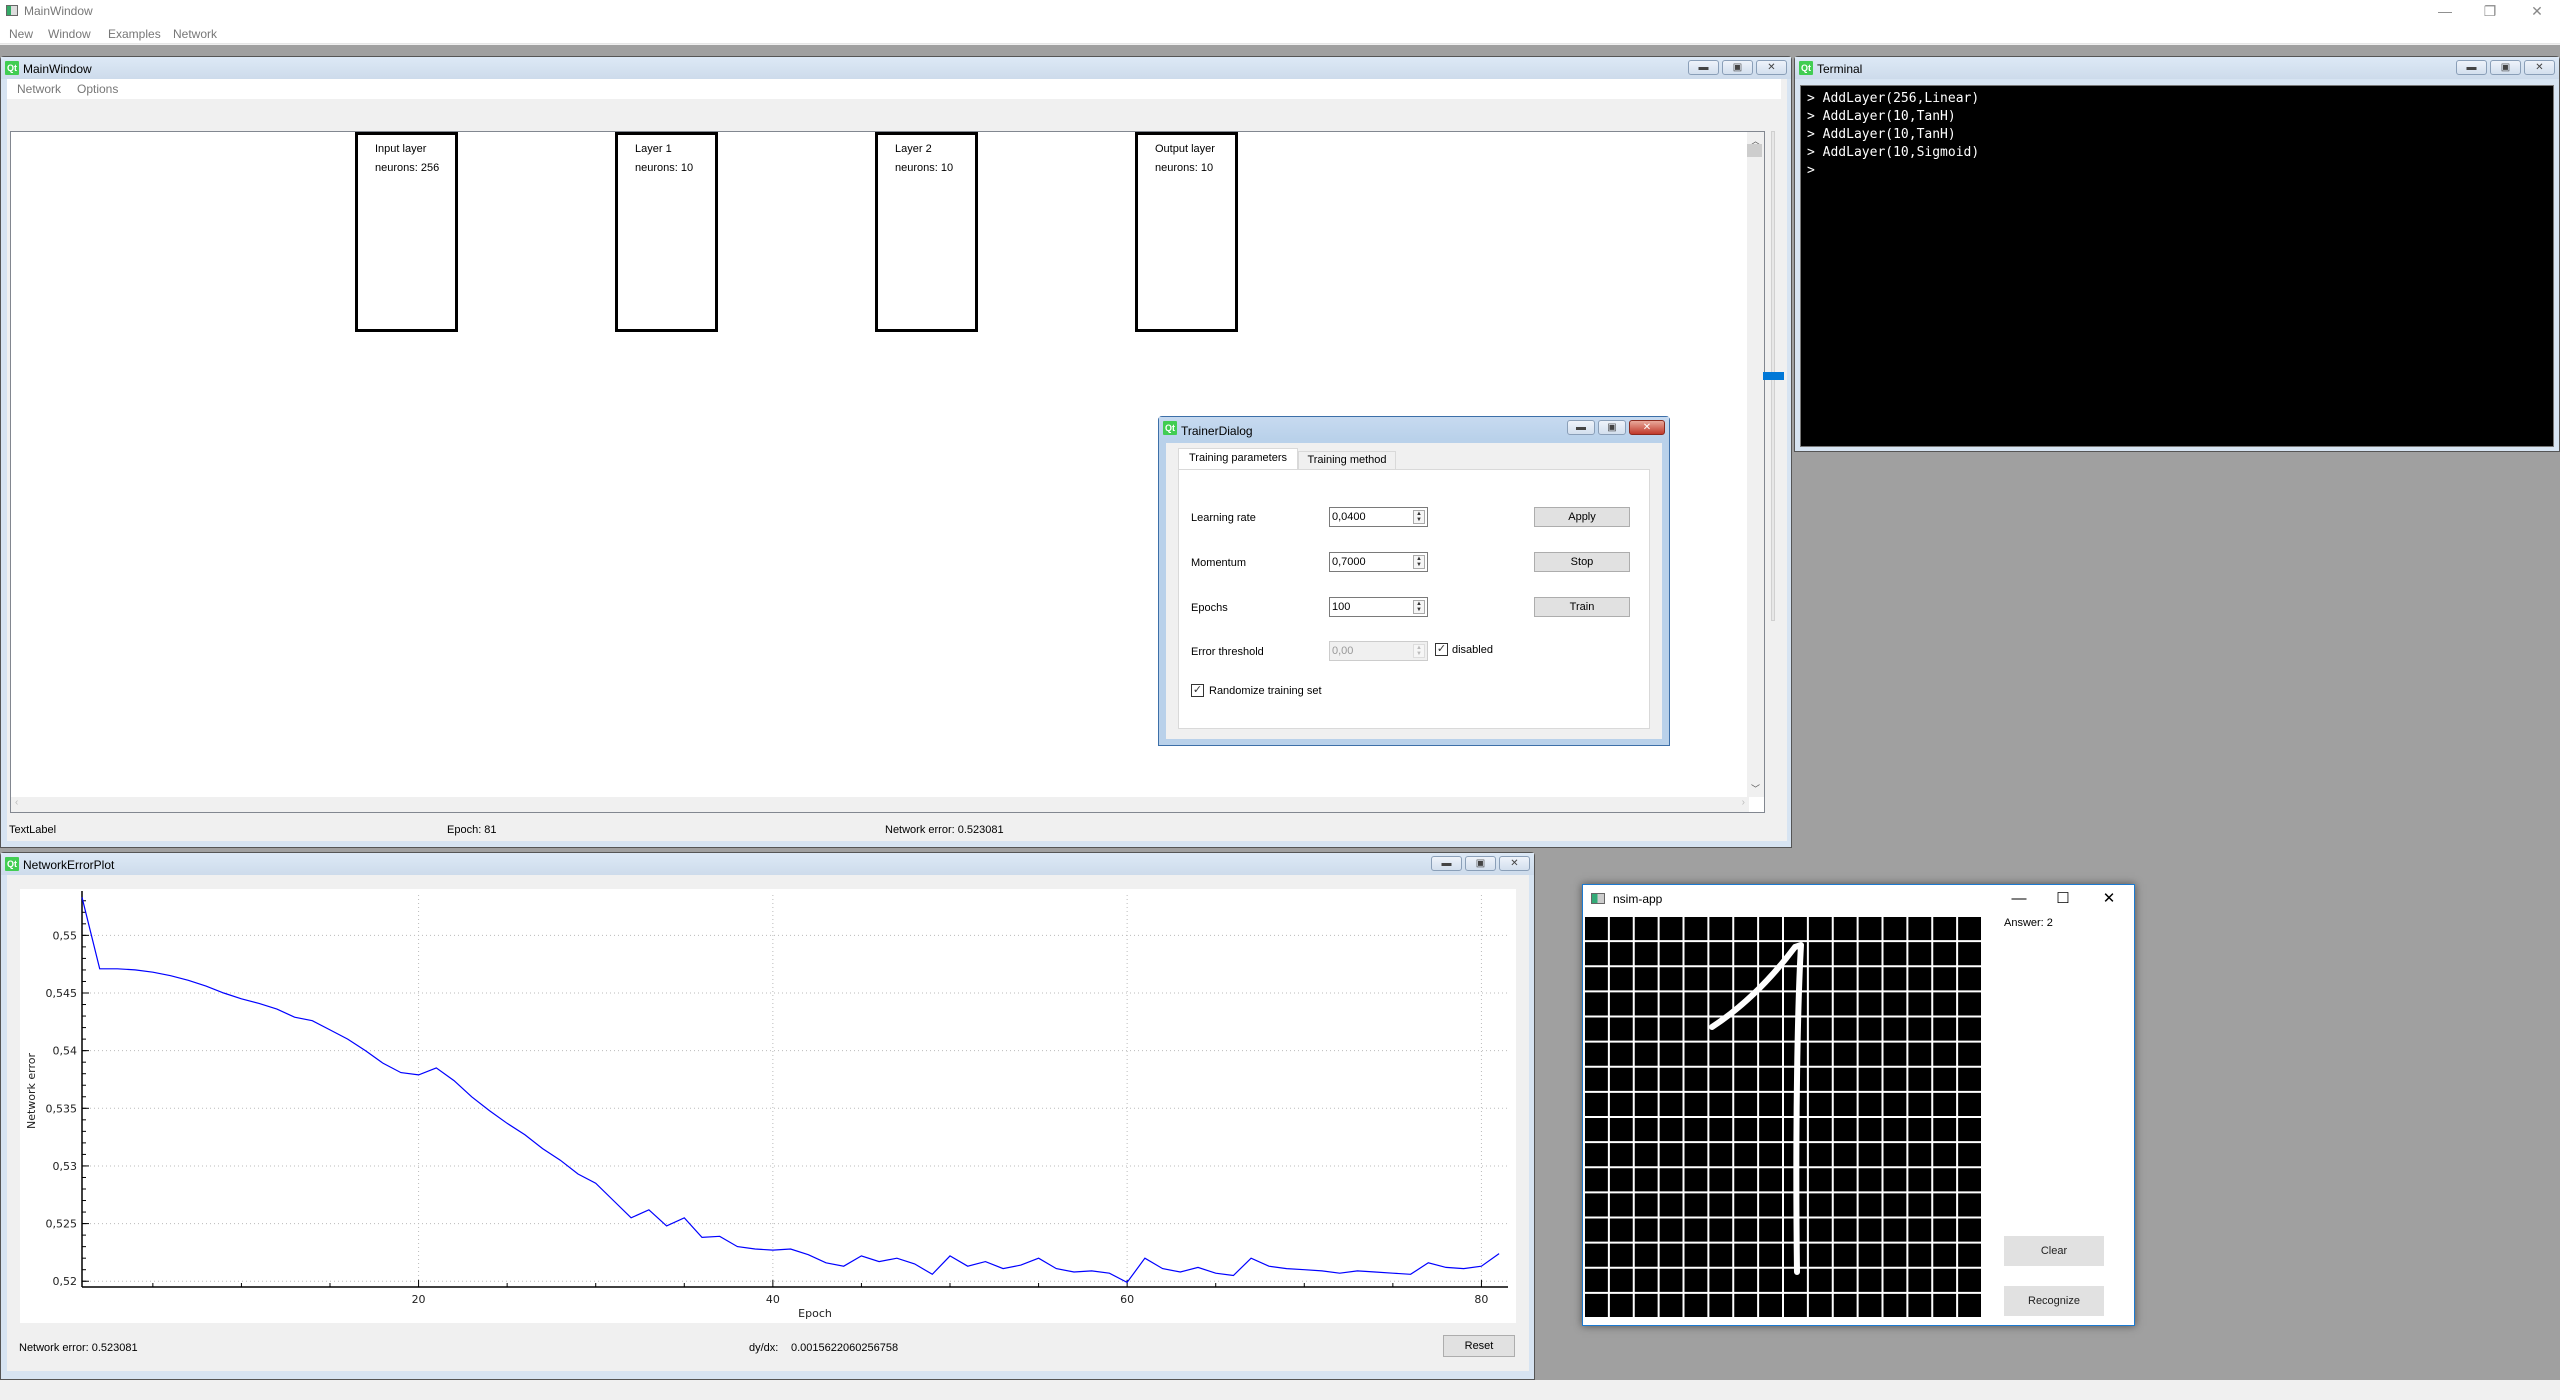  I want to click on layer-box-input: Input layer neurons: 256, so click(406, 232).